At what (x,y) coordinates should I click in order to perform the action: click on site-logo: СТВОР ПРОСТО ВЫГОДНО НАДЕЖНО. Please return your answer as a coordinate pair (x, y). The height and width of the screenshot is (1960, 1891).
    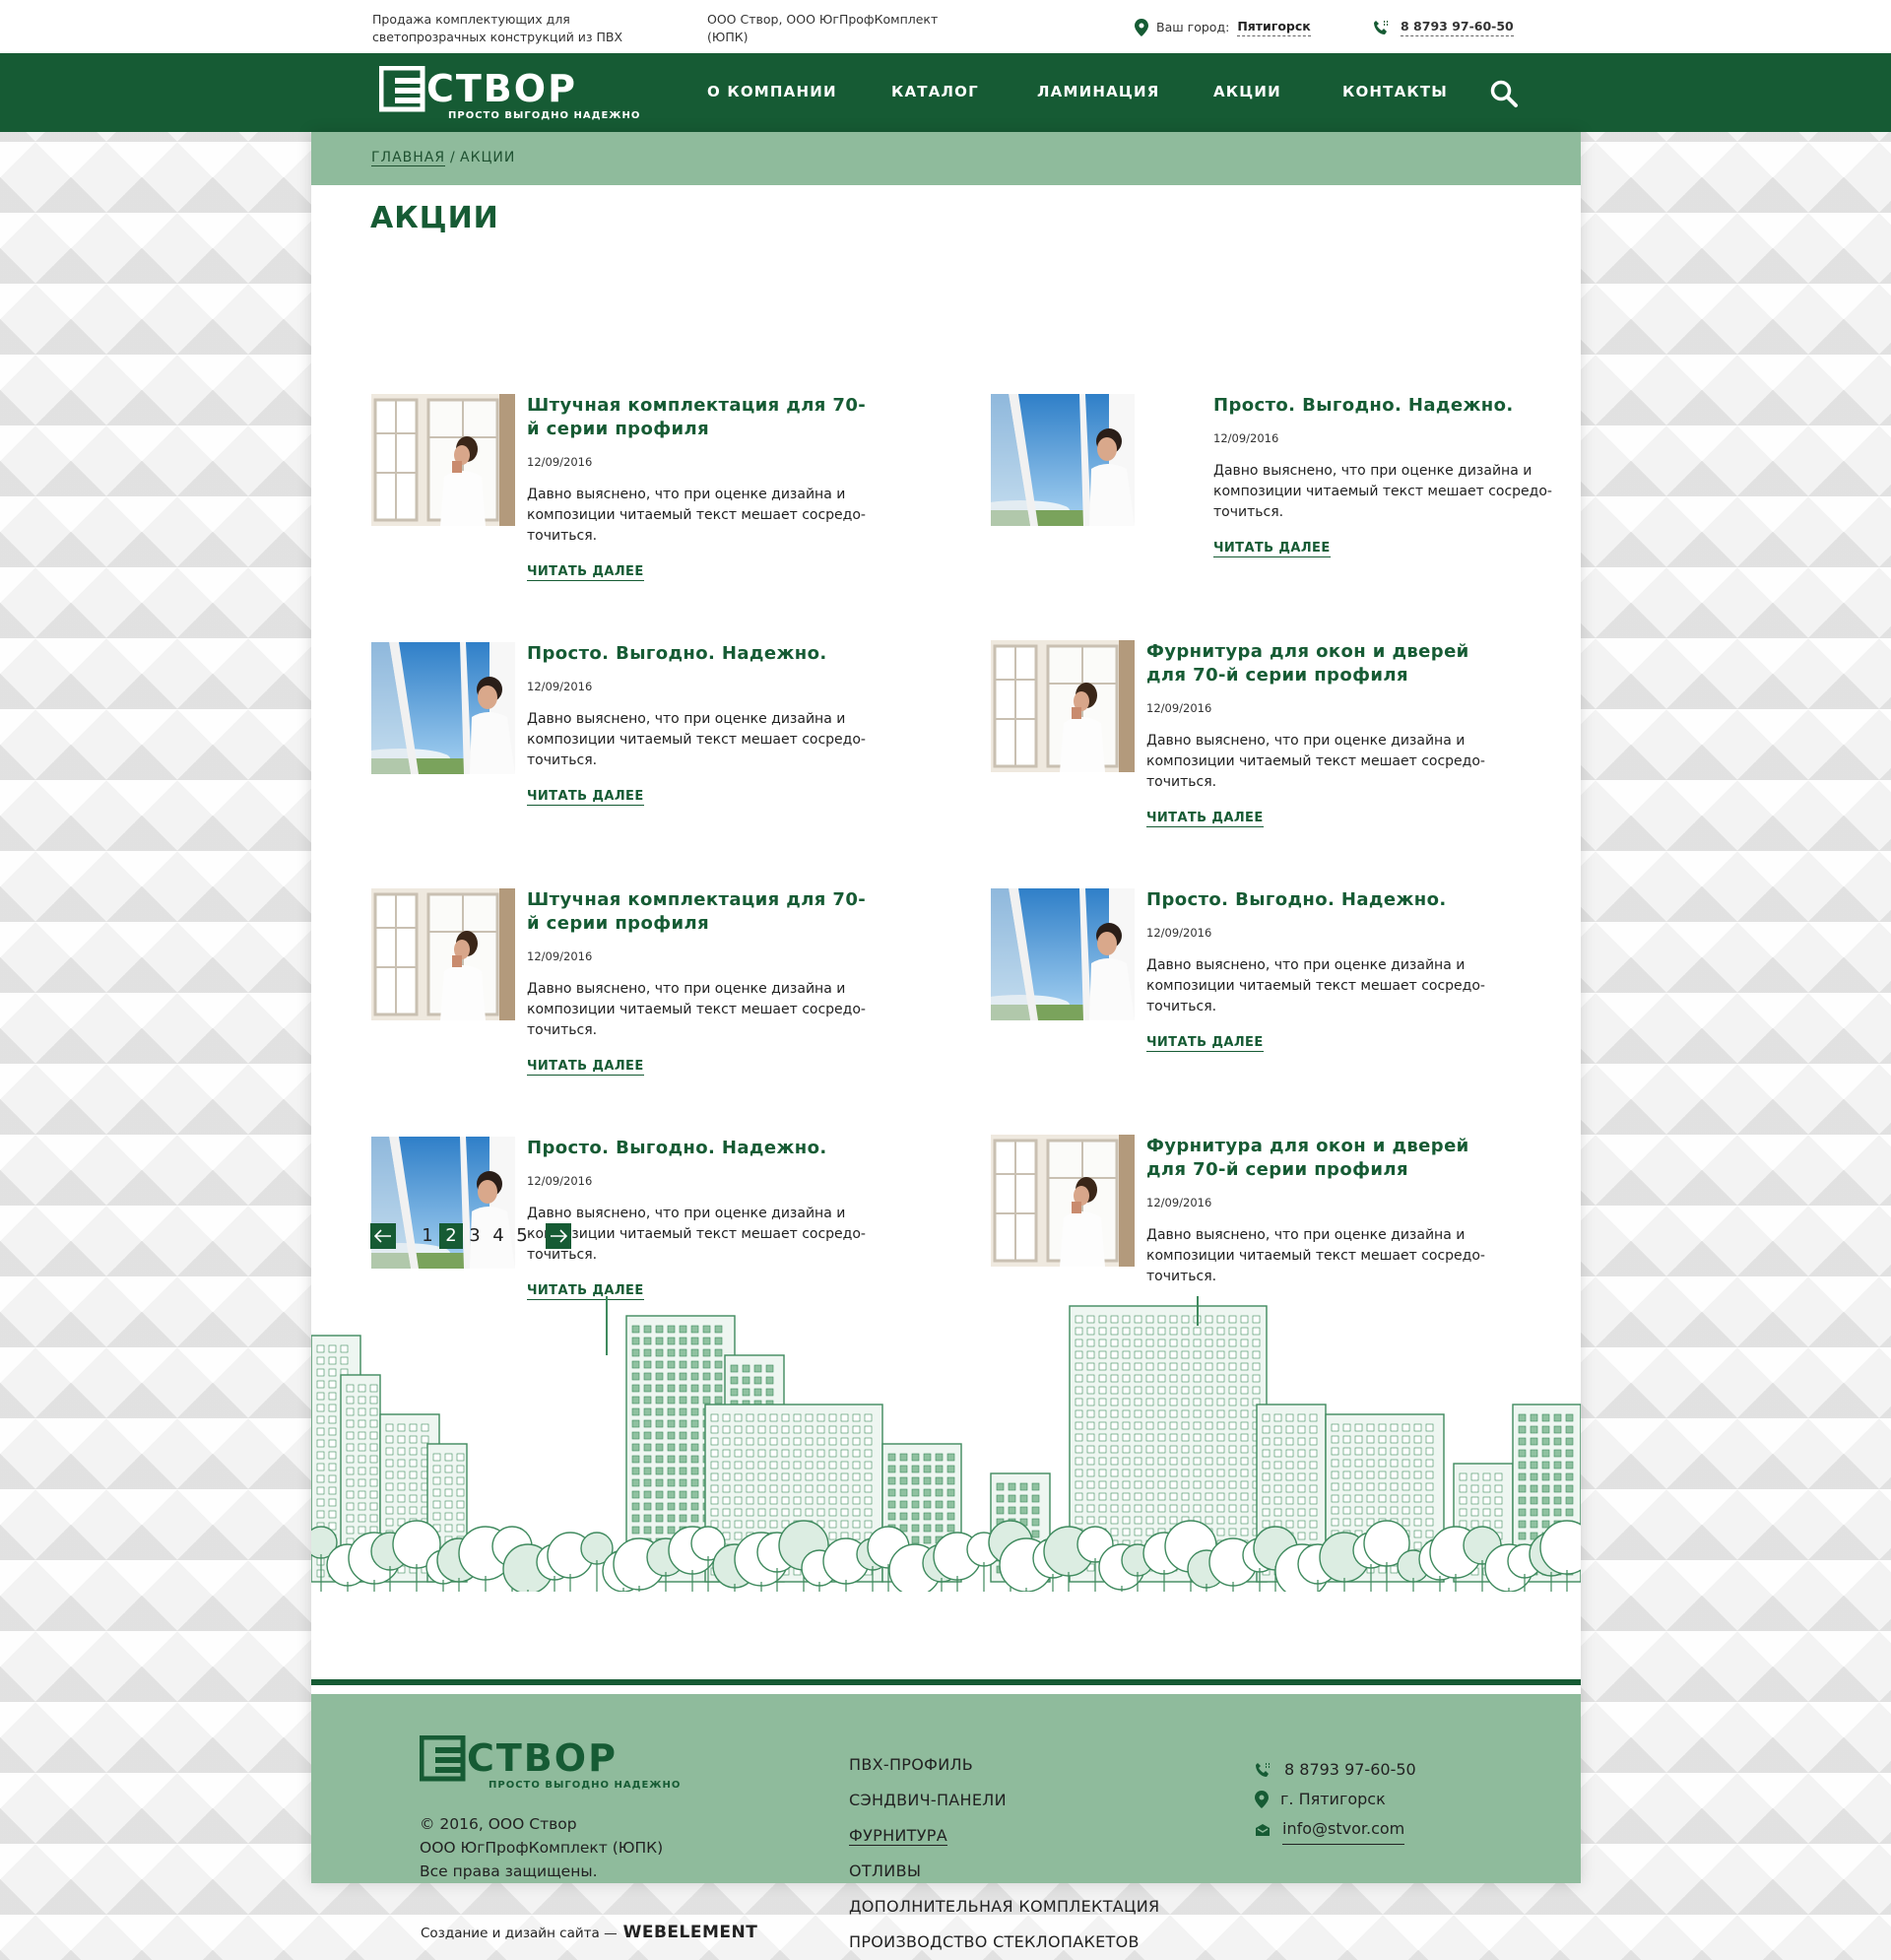
    Looking at the image, I should click on (511, 93).